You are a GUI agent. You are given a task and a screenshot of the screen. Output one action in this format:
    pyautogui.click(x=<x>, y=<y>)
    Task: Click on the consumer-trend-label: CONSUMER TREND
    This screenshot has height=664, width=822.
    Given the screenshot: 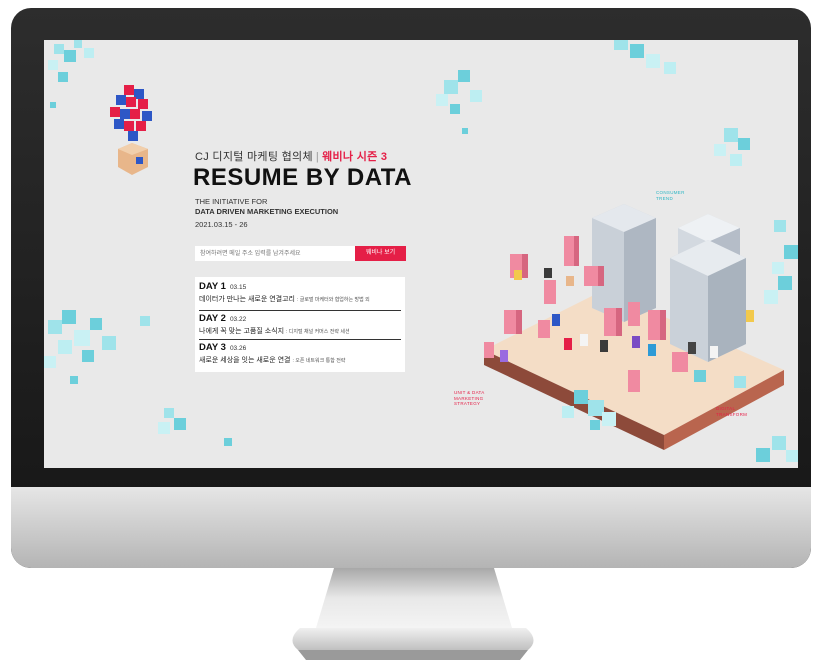 What is the action you would take?
    pyautogui.click(x=670, y=195)
    